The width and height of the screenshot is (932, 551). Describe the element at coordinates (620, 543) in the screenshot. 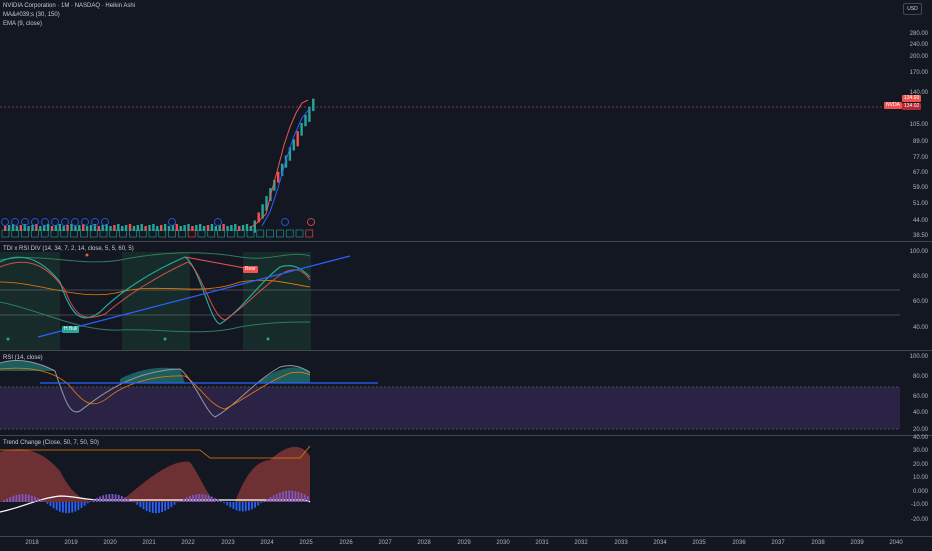

I see `time-tick: 2033` at that location.